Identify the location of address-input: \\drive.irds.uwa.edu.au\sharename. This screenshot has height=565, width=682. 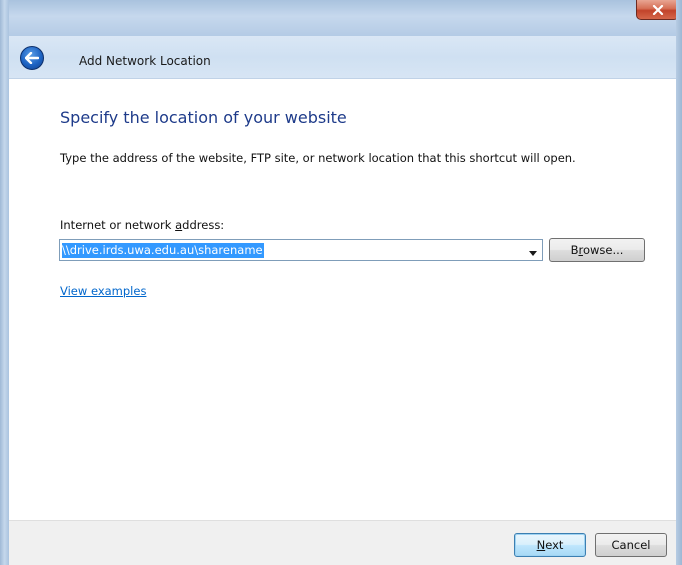
(163, 250).